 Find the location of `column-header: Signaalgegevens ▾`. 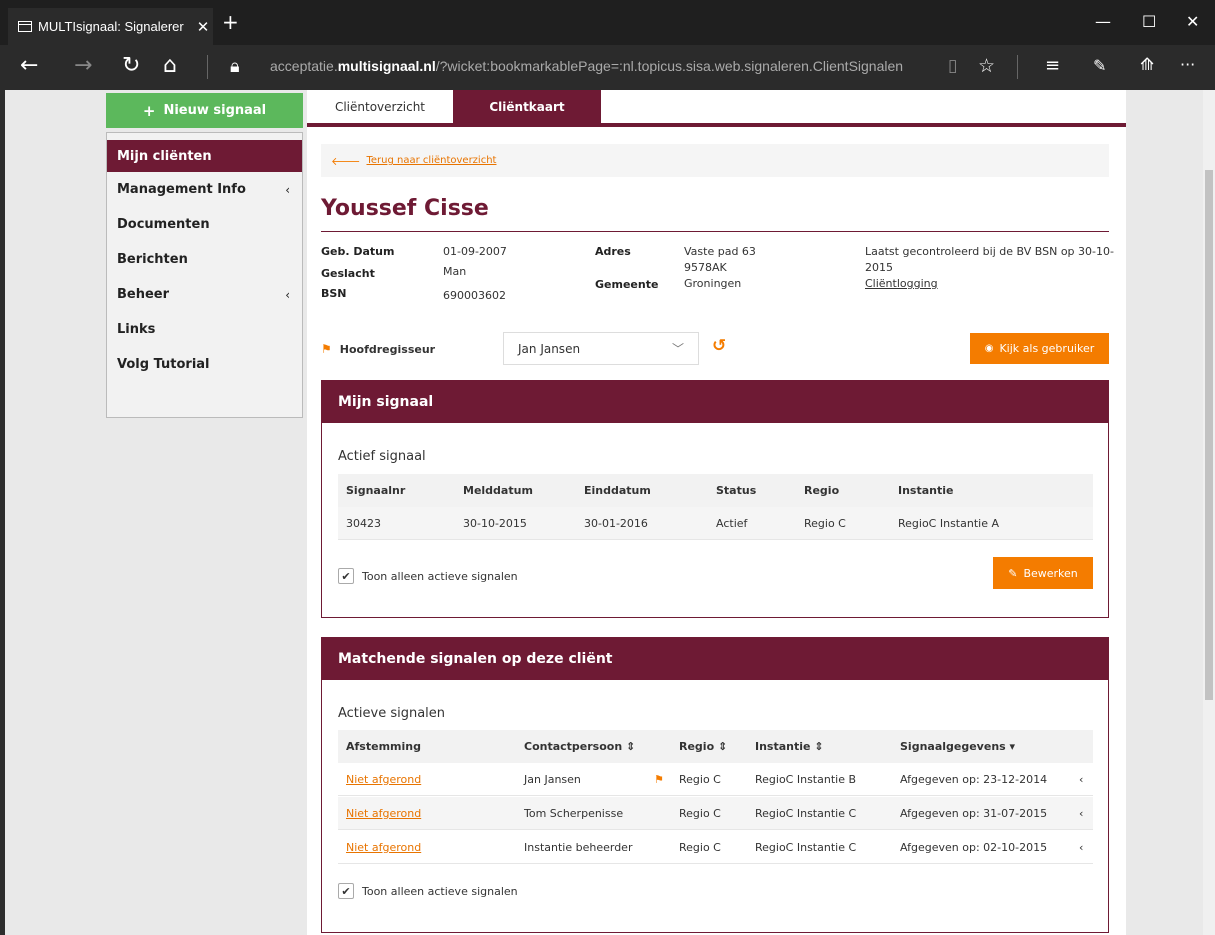

column-header: Signaalgegevens ▾ is located at coordinates (957, 746).